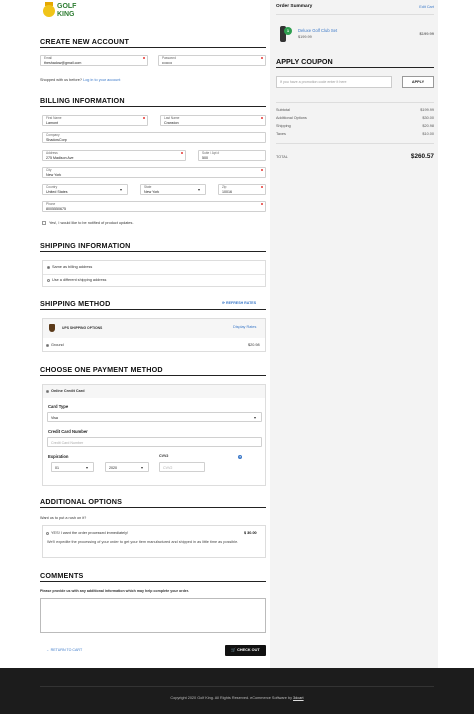 The width and height of the screenshot is (474, 714). I want to click on brand-logo: GOLF KING, so click(68, 11).